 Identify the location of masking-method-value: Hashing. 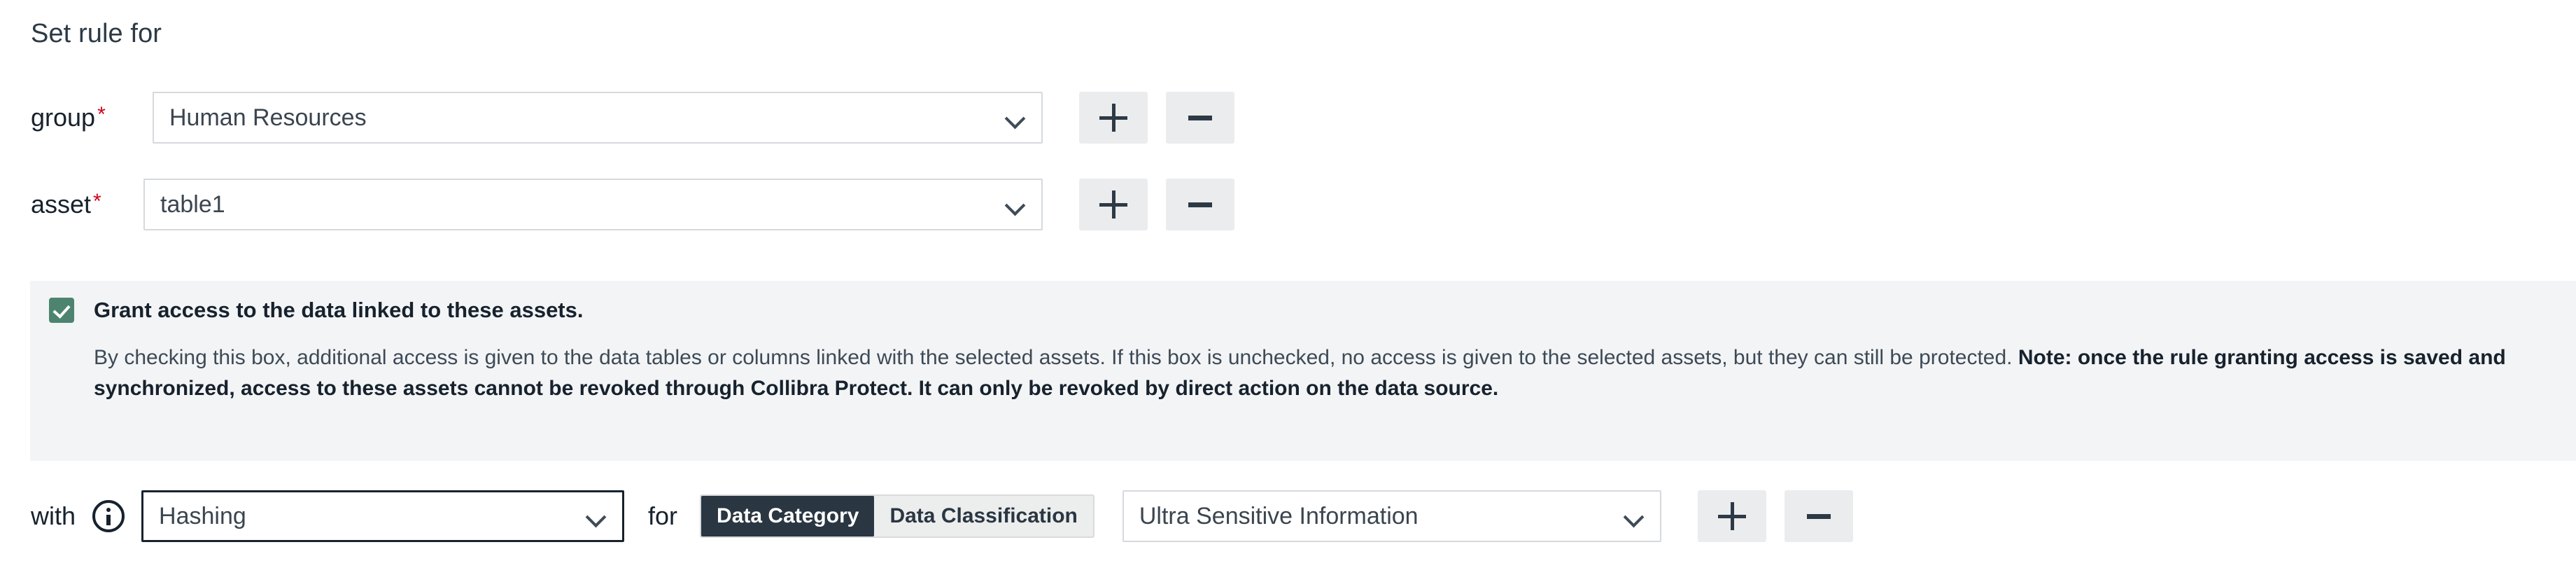
(202, 515).